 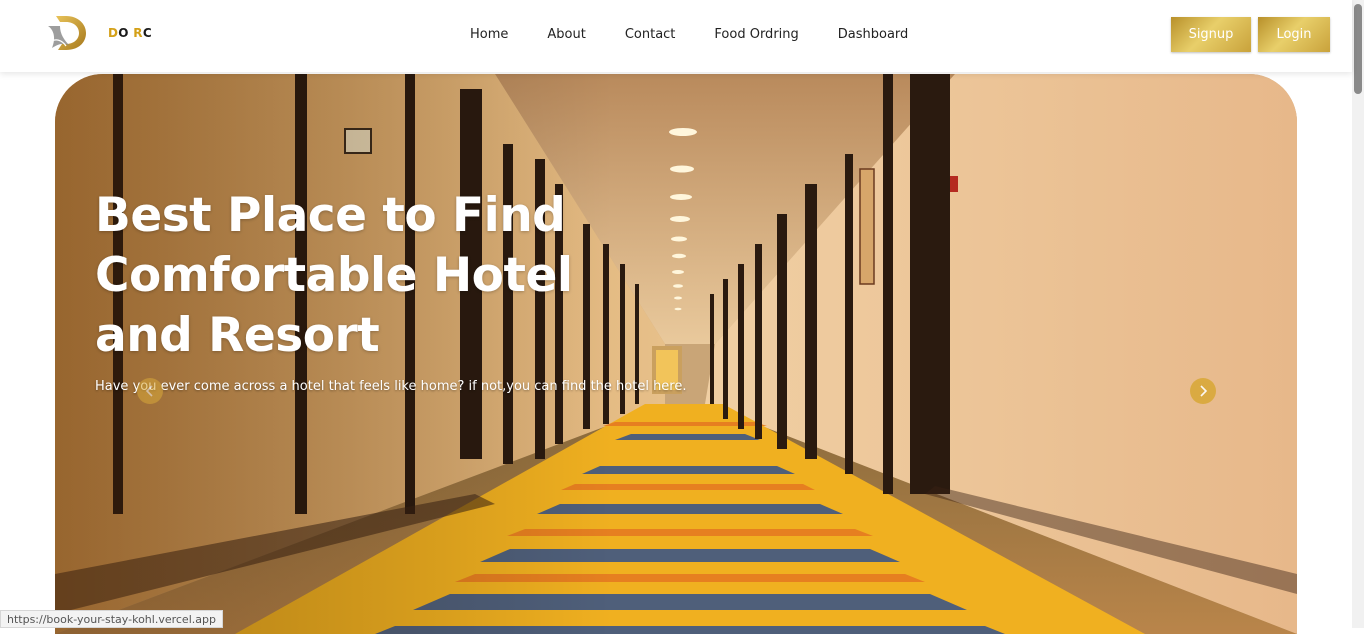 I want to click on nav-dashboard-link: Dashboard, so click(x=873, y=34).